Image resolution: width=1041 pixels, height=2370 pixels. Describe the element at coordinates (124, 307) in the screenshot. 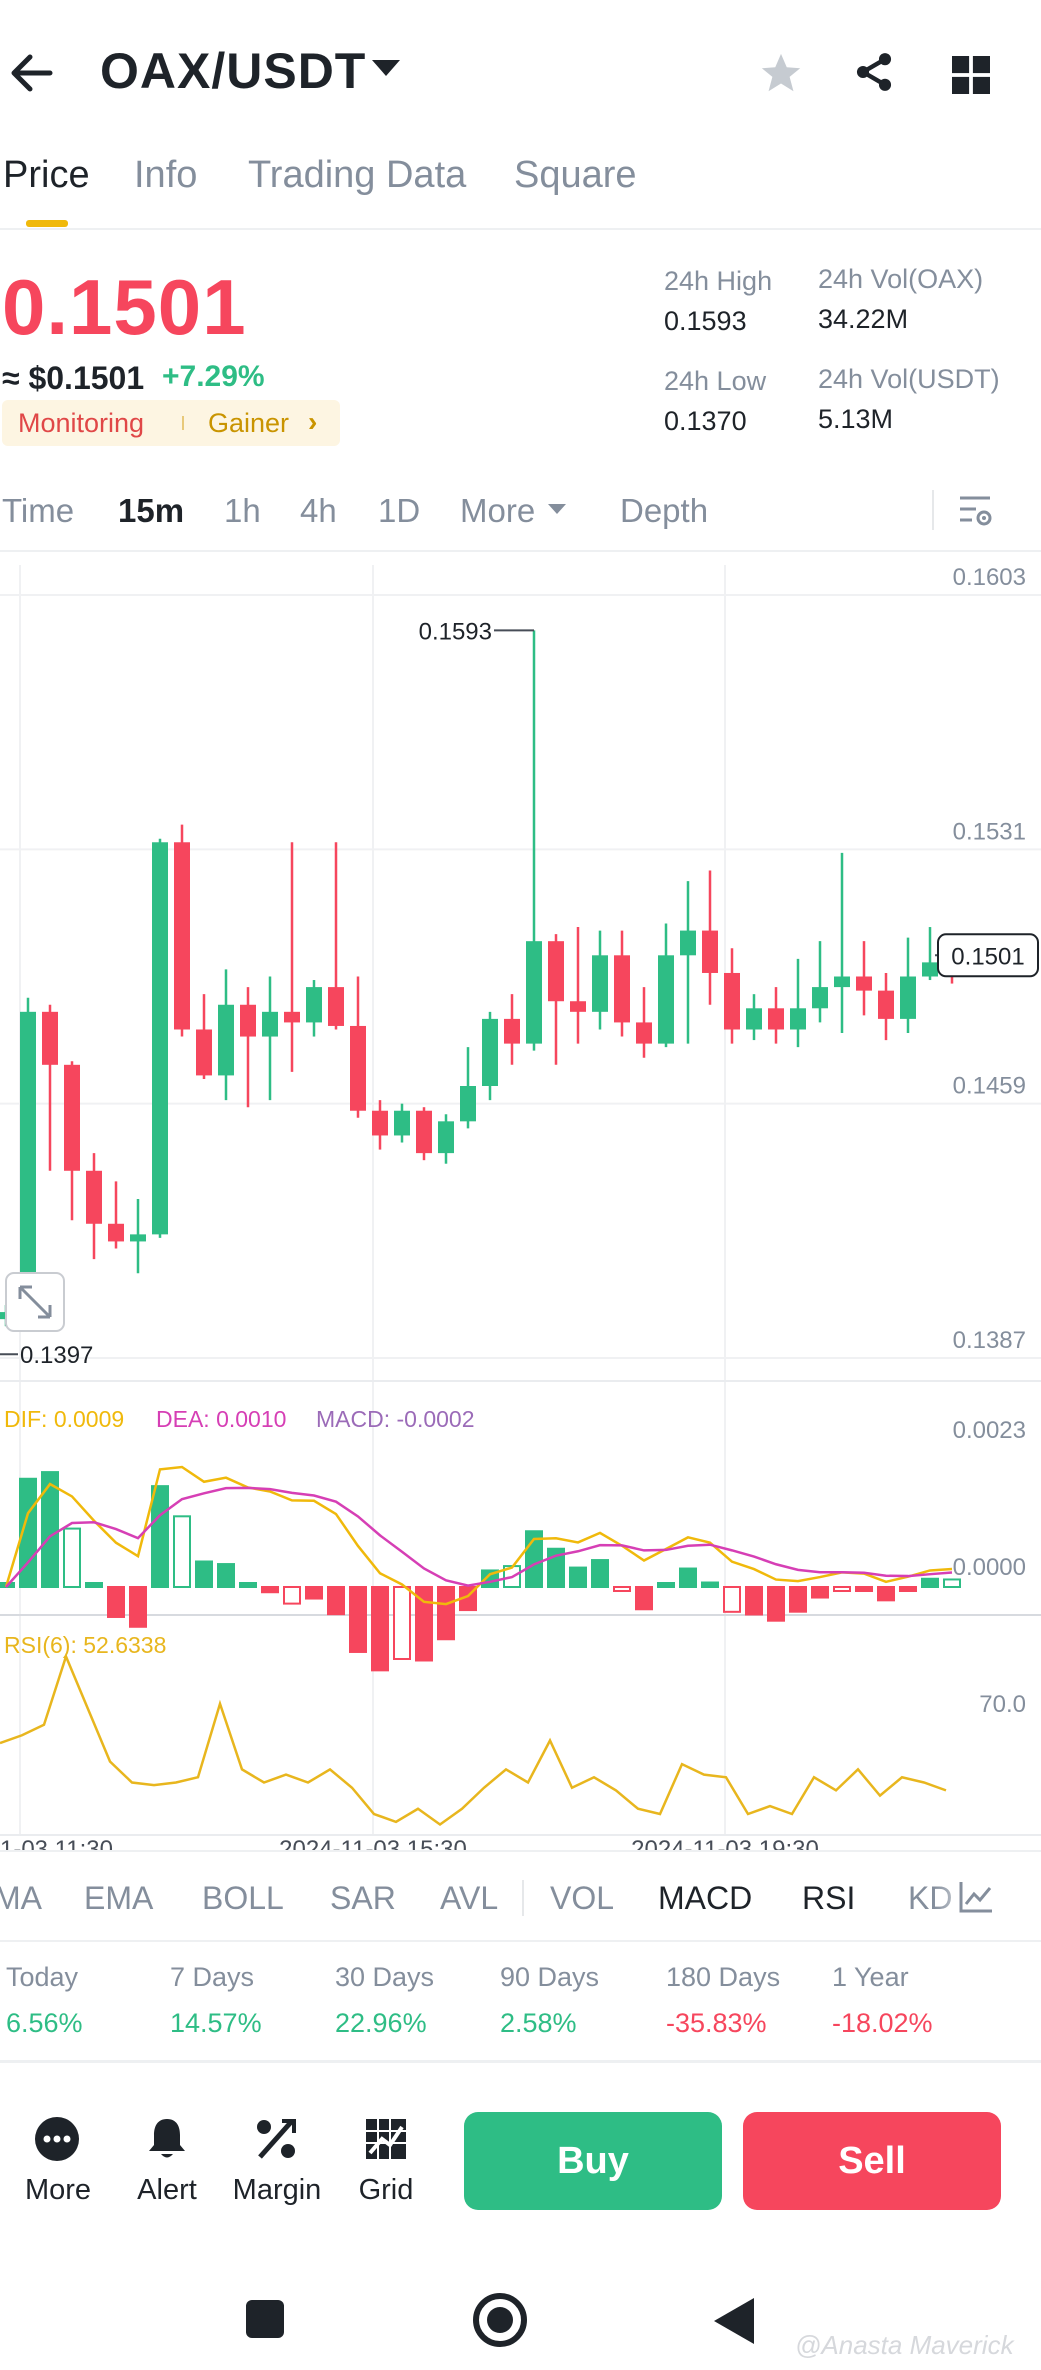

I see `last-price: 0.1501` at that location.